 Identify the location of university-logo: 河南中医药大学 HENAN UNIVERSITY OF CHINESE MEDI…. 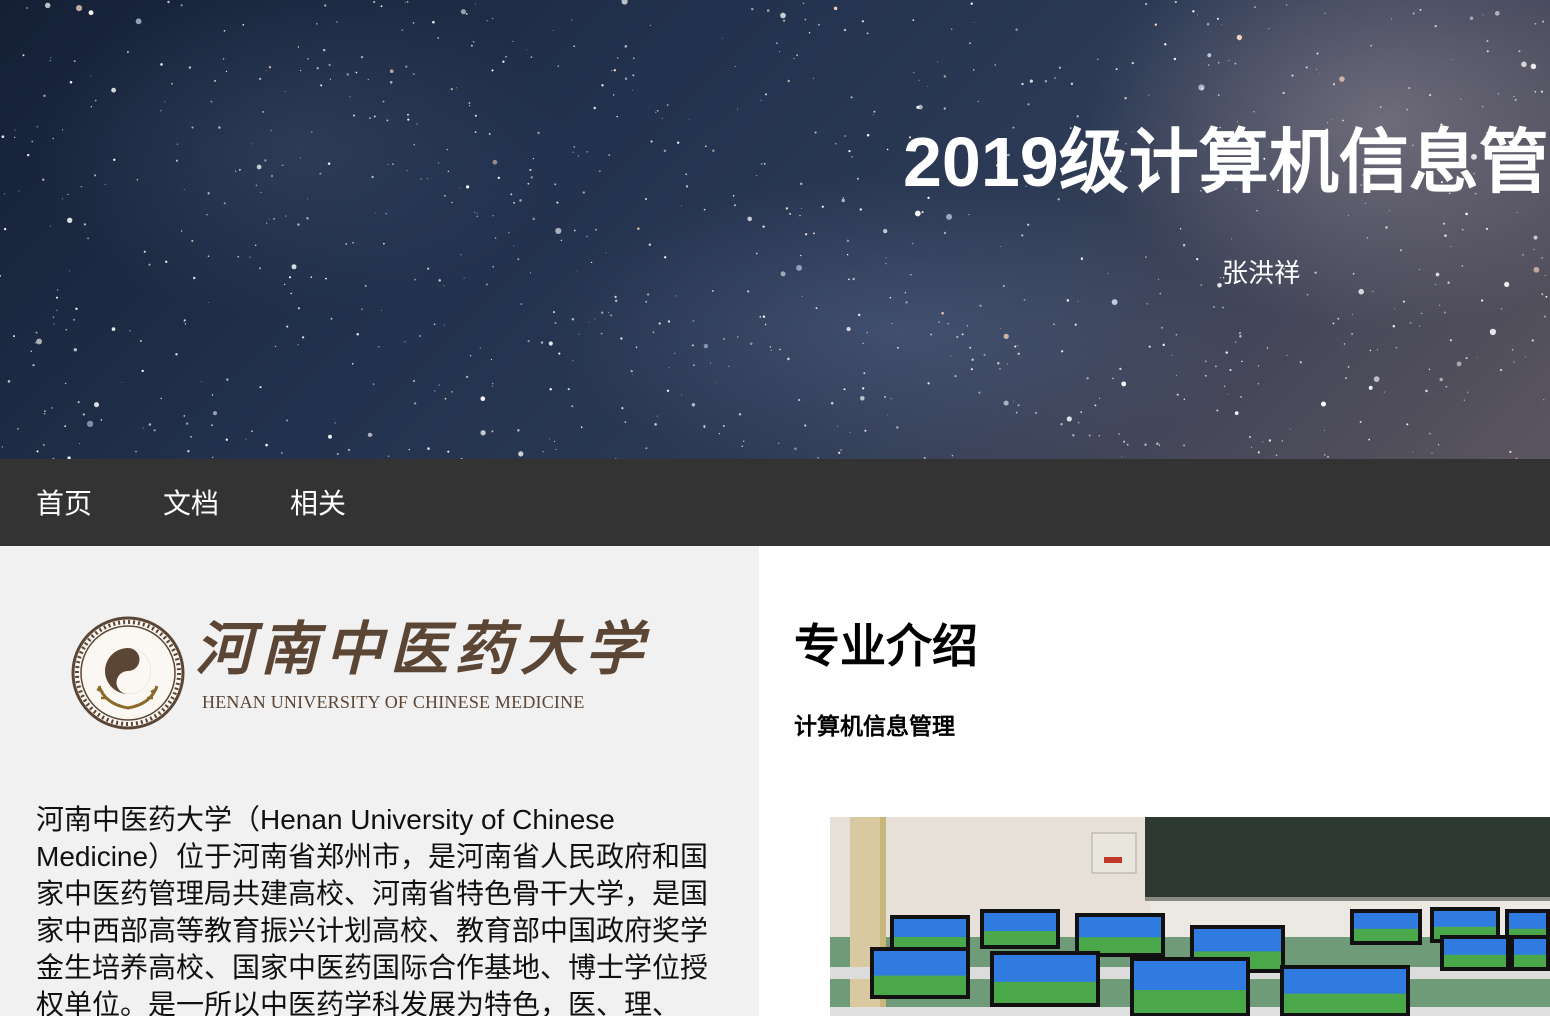
(357, 673).